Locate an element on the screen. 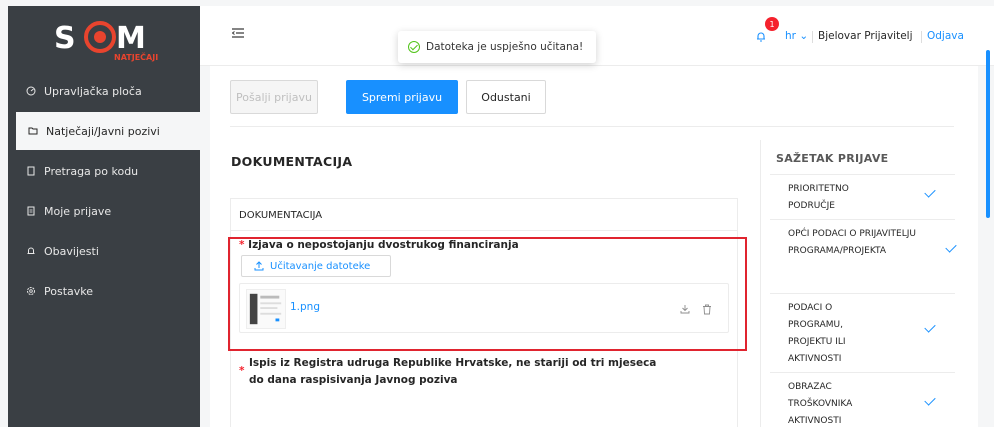 The image size is (994, 427). highlight-frame is located at coordinates (487, 294).